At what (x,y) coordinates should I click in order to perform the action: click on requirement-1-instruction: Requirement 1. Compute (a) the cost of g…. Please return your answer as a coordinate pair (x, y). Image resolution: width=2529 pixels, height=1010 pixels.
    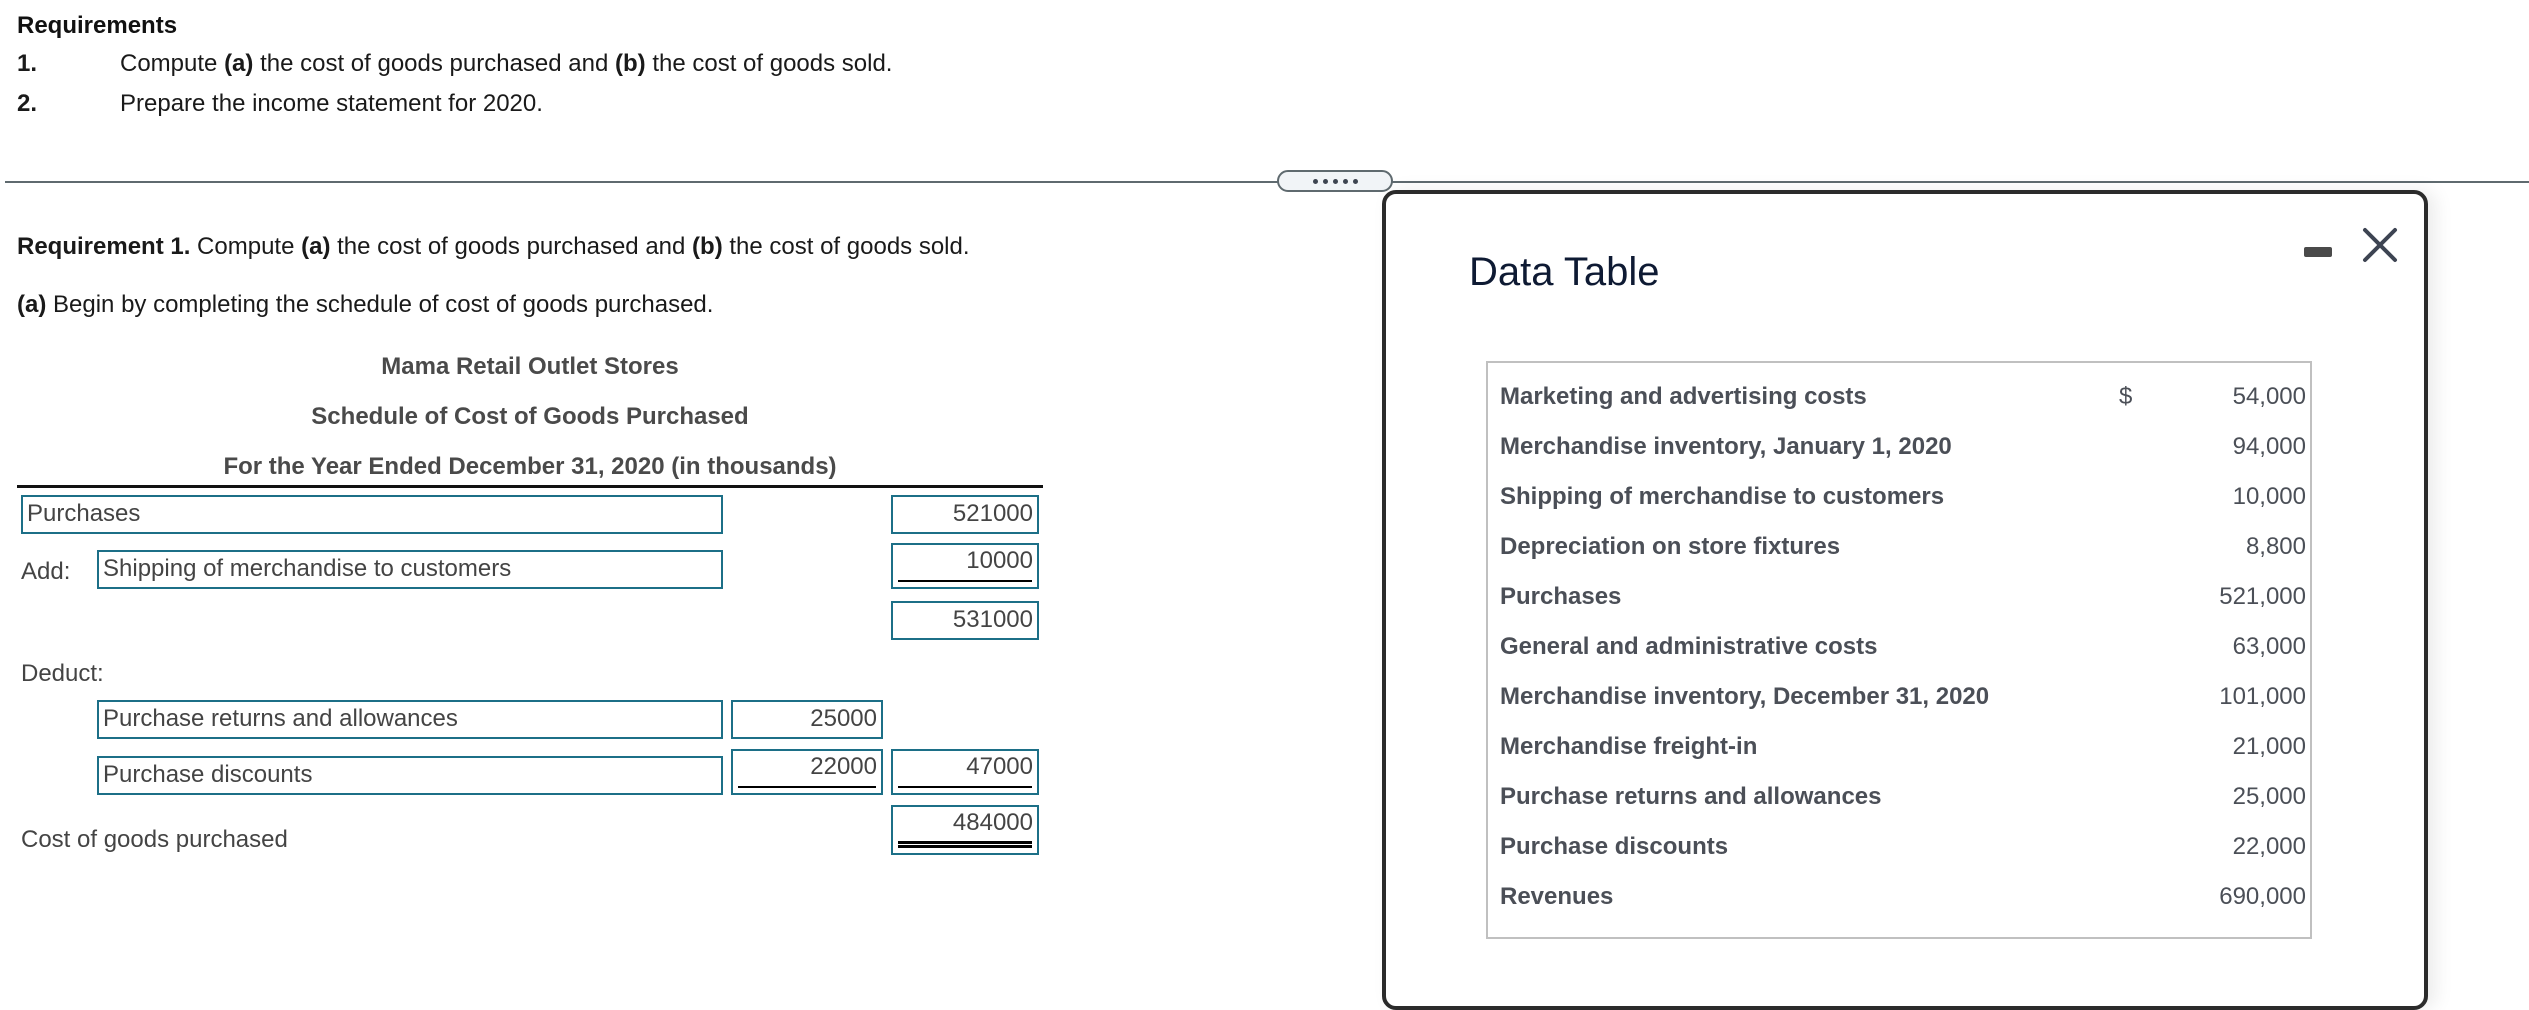
    Looking at the image, I should click on (493, 247).